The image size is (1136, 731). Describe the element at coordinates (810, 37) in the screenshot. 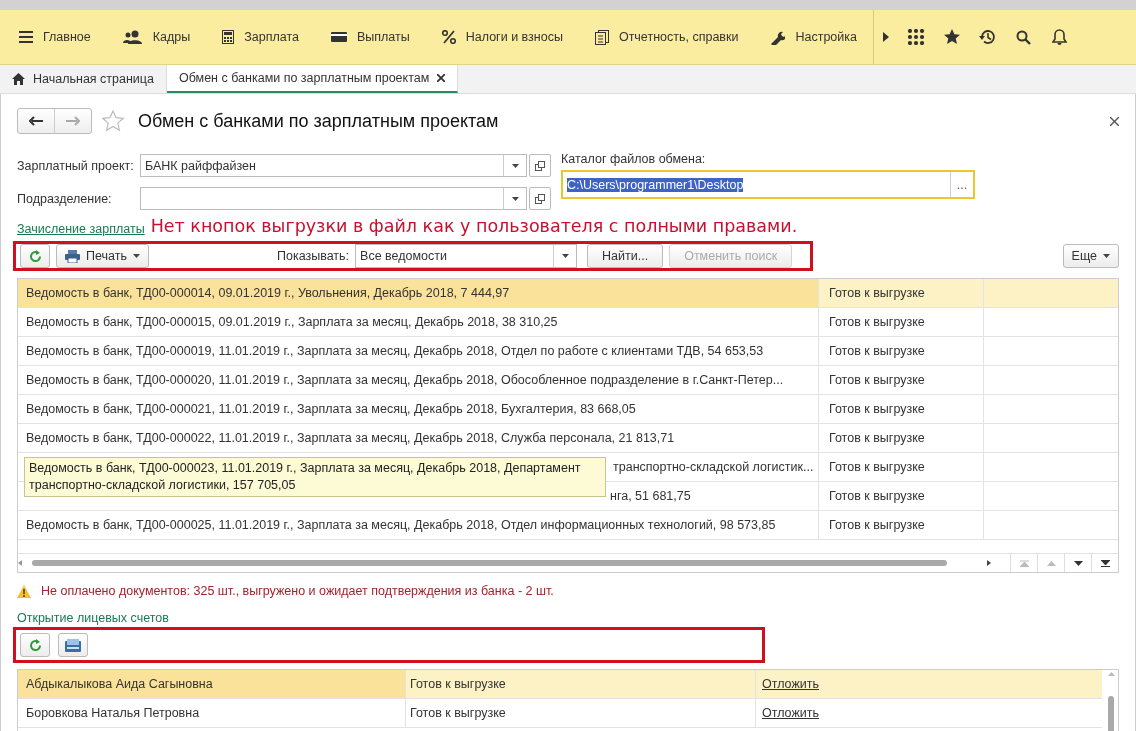

I see `section-menu-item: Настройка` at that location.